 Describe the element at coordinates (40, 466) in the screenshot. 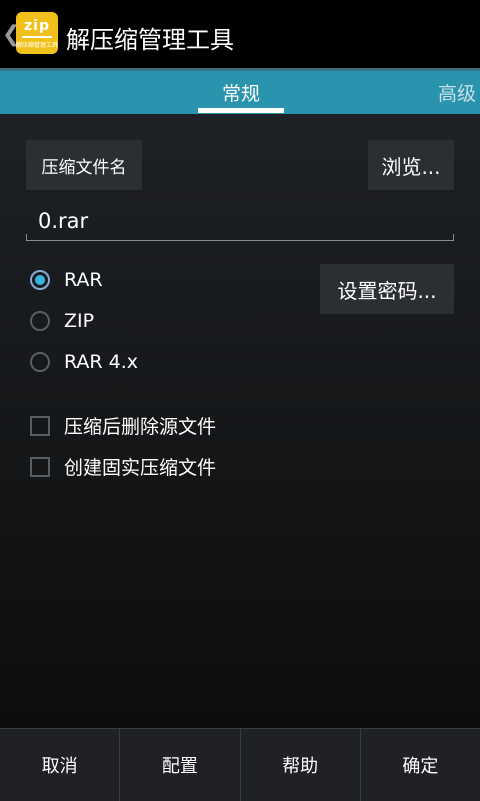

I see `solid-archive-checkbox` at that location.